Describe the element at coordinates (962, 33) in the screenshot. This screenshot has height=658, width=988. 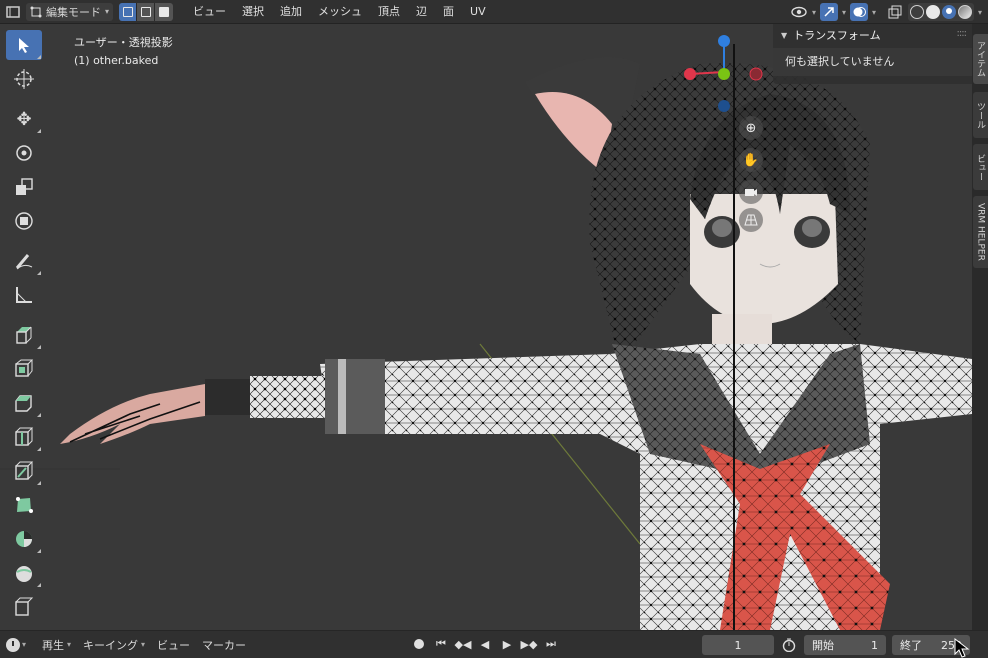
I see `drag-handle-icon: ::::` at that location.